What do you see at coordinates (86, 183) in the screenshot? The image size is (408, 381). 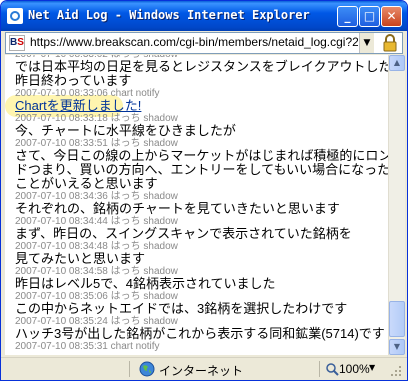 I see `log-message: ことがいえると思います` at bounding box center [86, 183].